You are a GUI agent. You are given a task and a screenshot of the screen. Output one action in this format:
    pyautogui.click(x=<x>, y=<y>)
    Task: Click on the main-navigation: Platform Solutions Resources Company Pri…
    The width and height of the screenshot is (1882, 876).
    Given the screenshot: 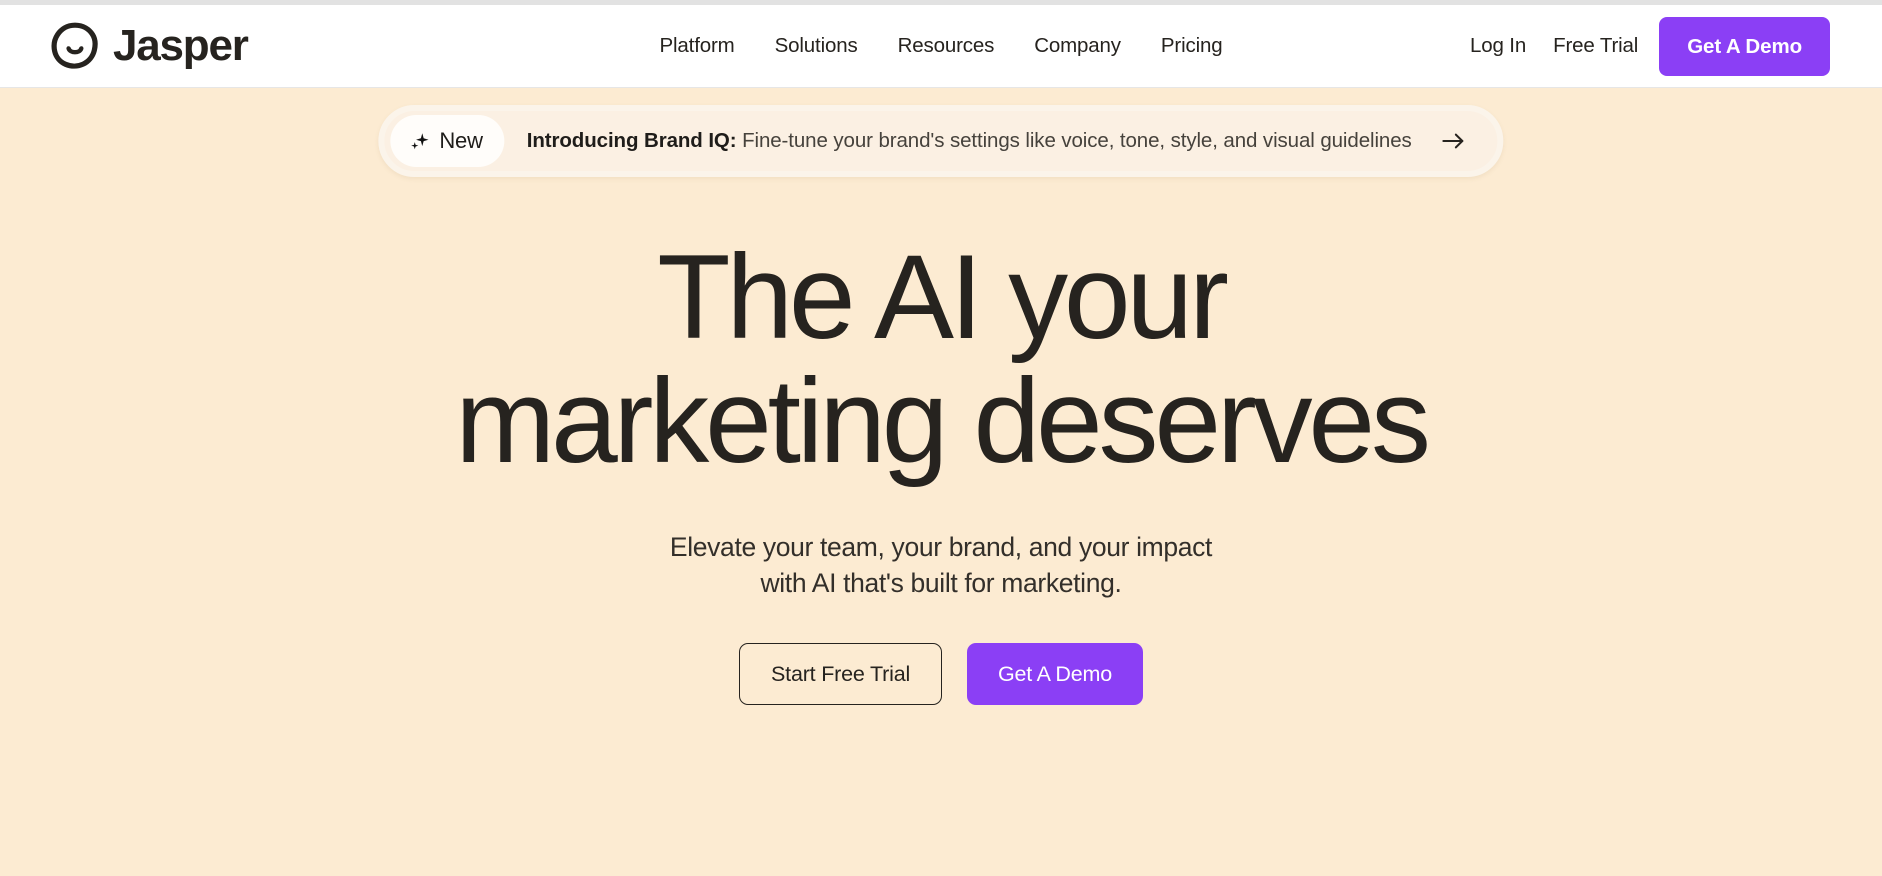 What is the action you would take?
    pyautogui.click(x=940, y=46)
    